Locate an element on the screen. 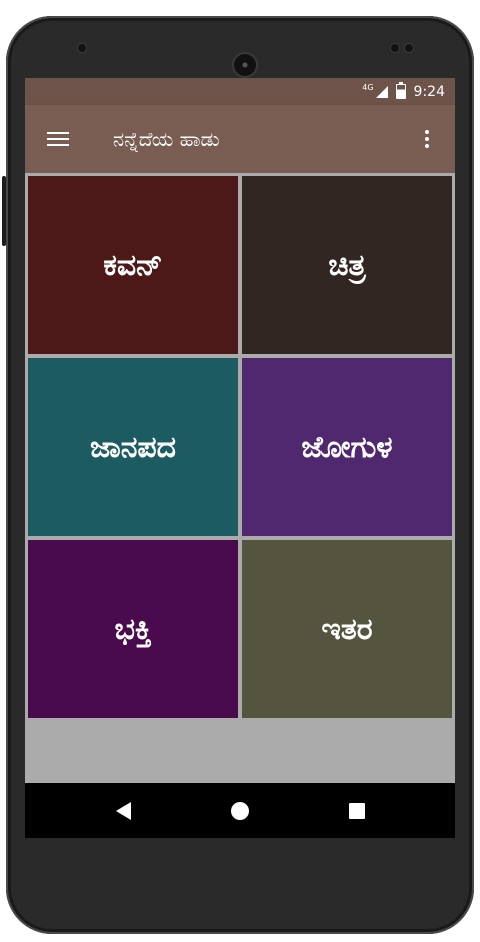 The image size is (480, 942). app-toolbar: ನನ್ನೆದೆಯ ಹಾಡು is located at coordinates (240, 139).